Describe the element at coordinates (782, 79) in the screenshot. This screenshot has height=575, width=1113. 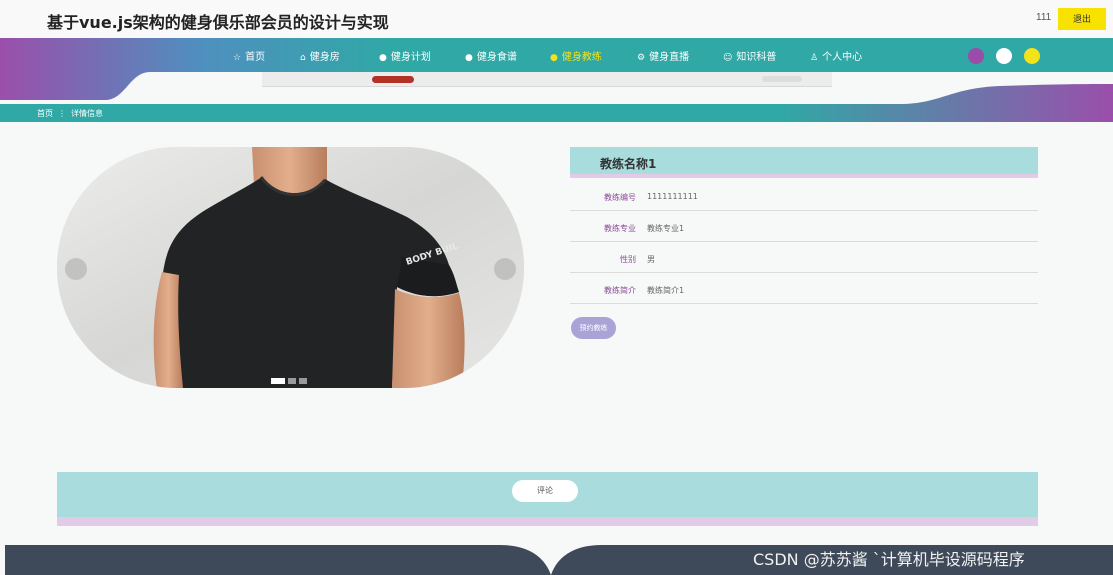
I see `banner-shoe-item` at that location.